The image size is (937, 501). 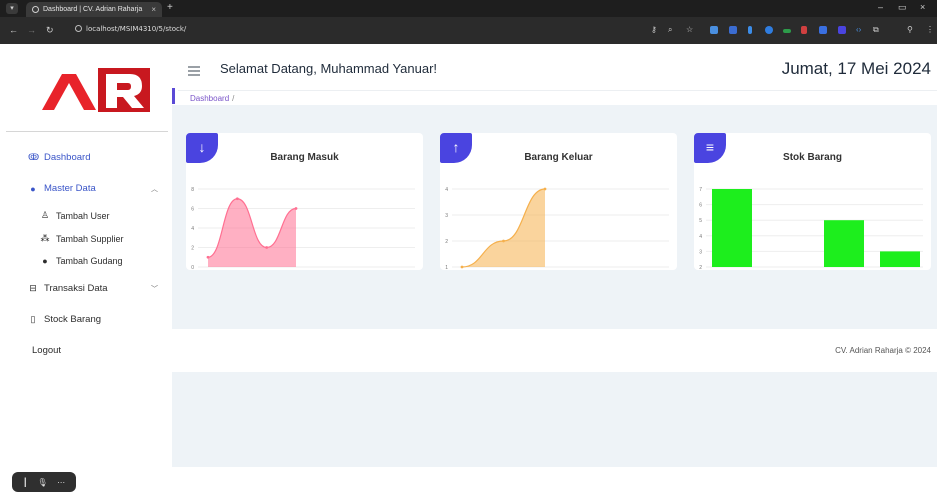 I want to click on sidebar-item-label: Dashboard, so click(x=67, y=157).